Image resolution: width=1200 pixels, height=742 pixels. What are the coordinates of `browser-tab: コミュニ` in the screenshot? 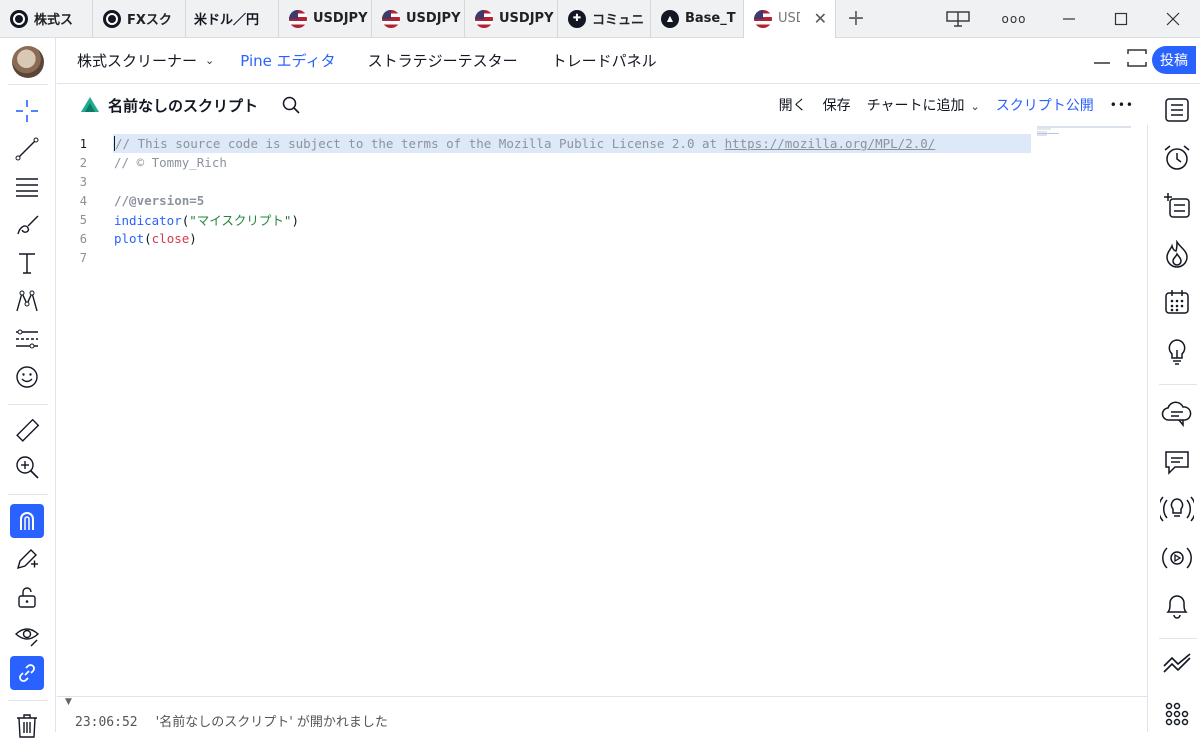 It's located at (604, 19).